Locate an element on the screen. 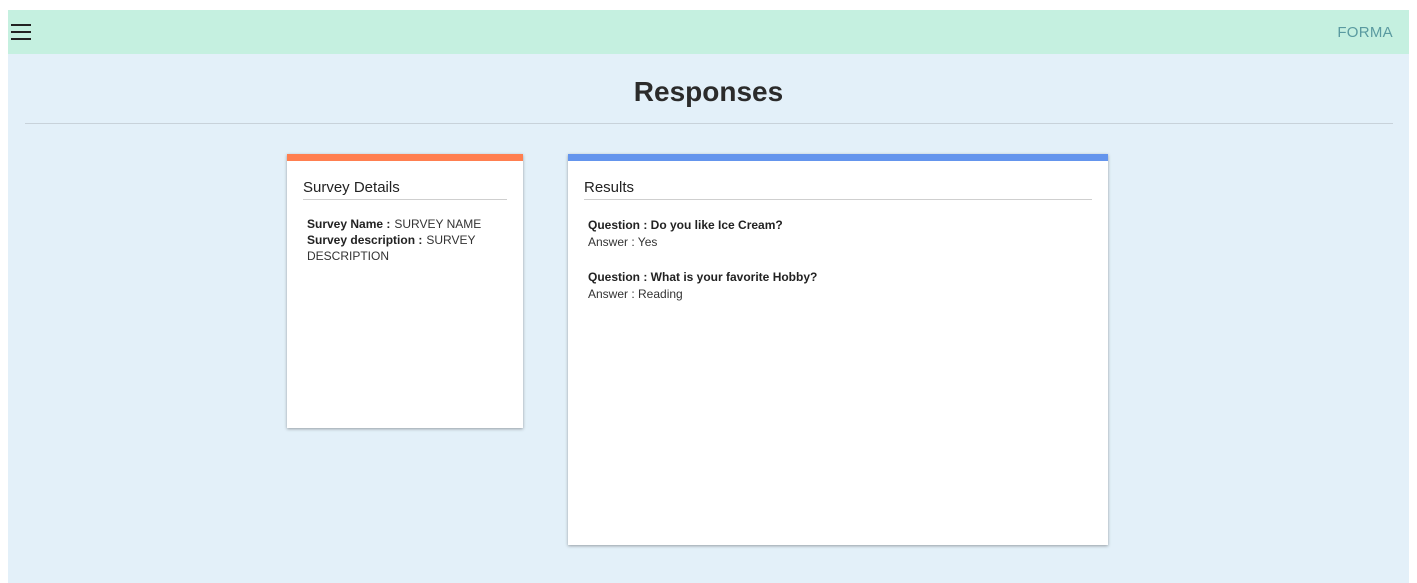 Image resolution: width=1417 pixels, height=583 pixels. results-heading: Results is located at coordinates (609, 187).